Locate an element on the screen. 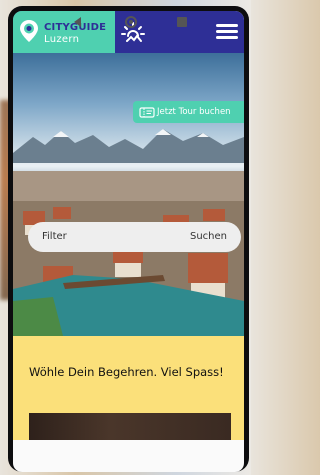 The width and height of the screenshot is (320, 475). app-header: CITYGUIDE Luzern is located at coordinates (128, 32).